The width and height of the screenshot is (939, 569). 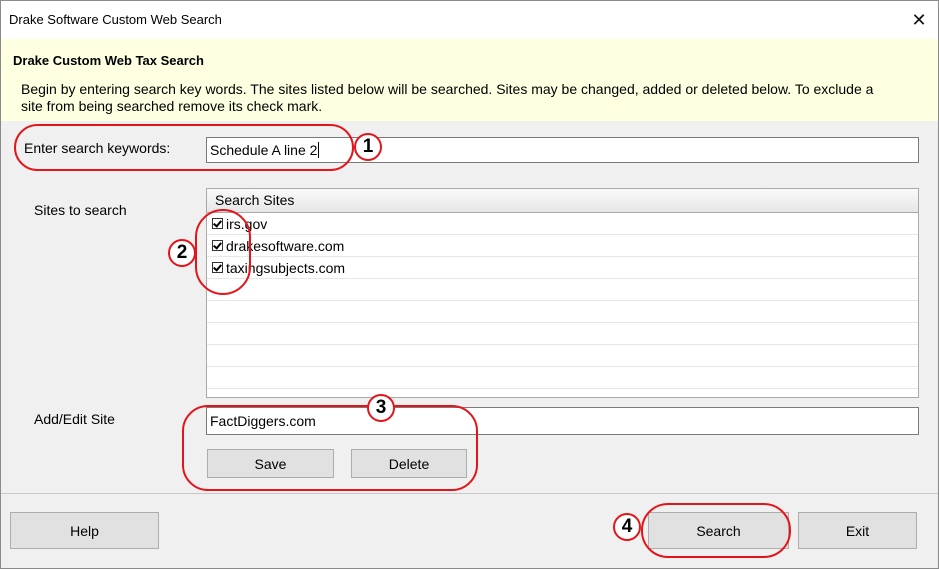 What do you see at coordinates (562, 246) in the screenshot?
I see `site-row: drakesoftware.com` at bounding box center [562, 246].